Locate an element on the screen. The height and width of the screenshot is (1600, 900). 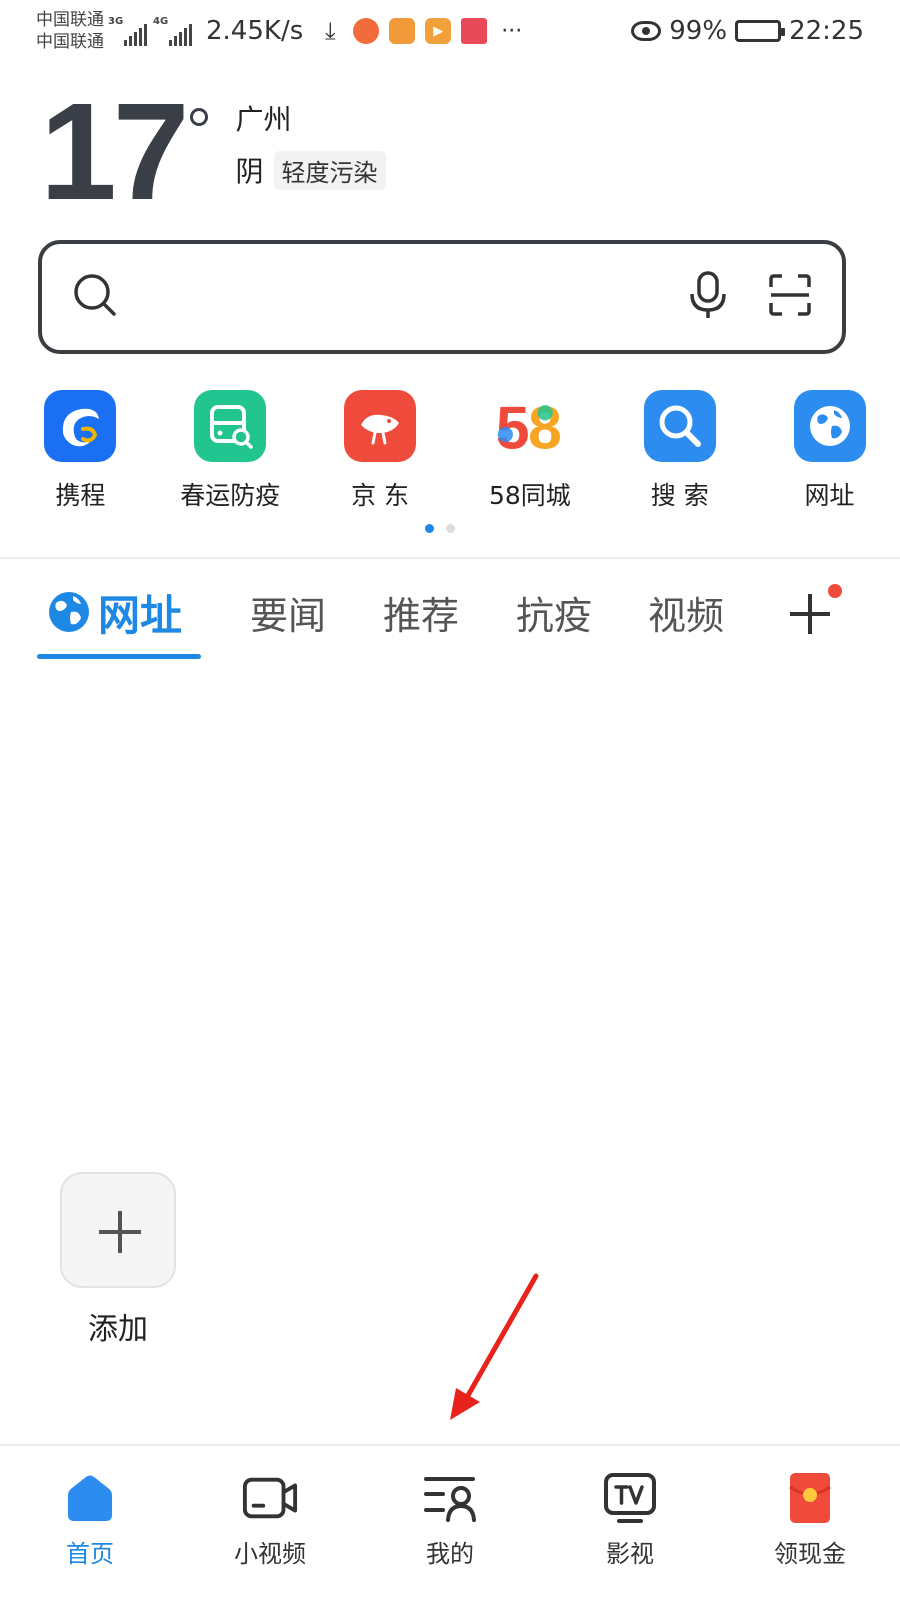
tab-epidemic: 抗疫 is located at coordinates (554, 612).